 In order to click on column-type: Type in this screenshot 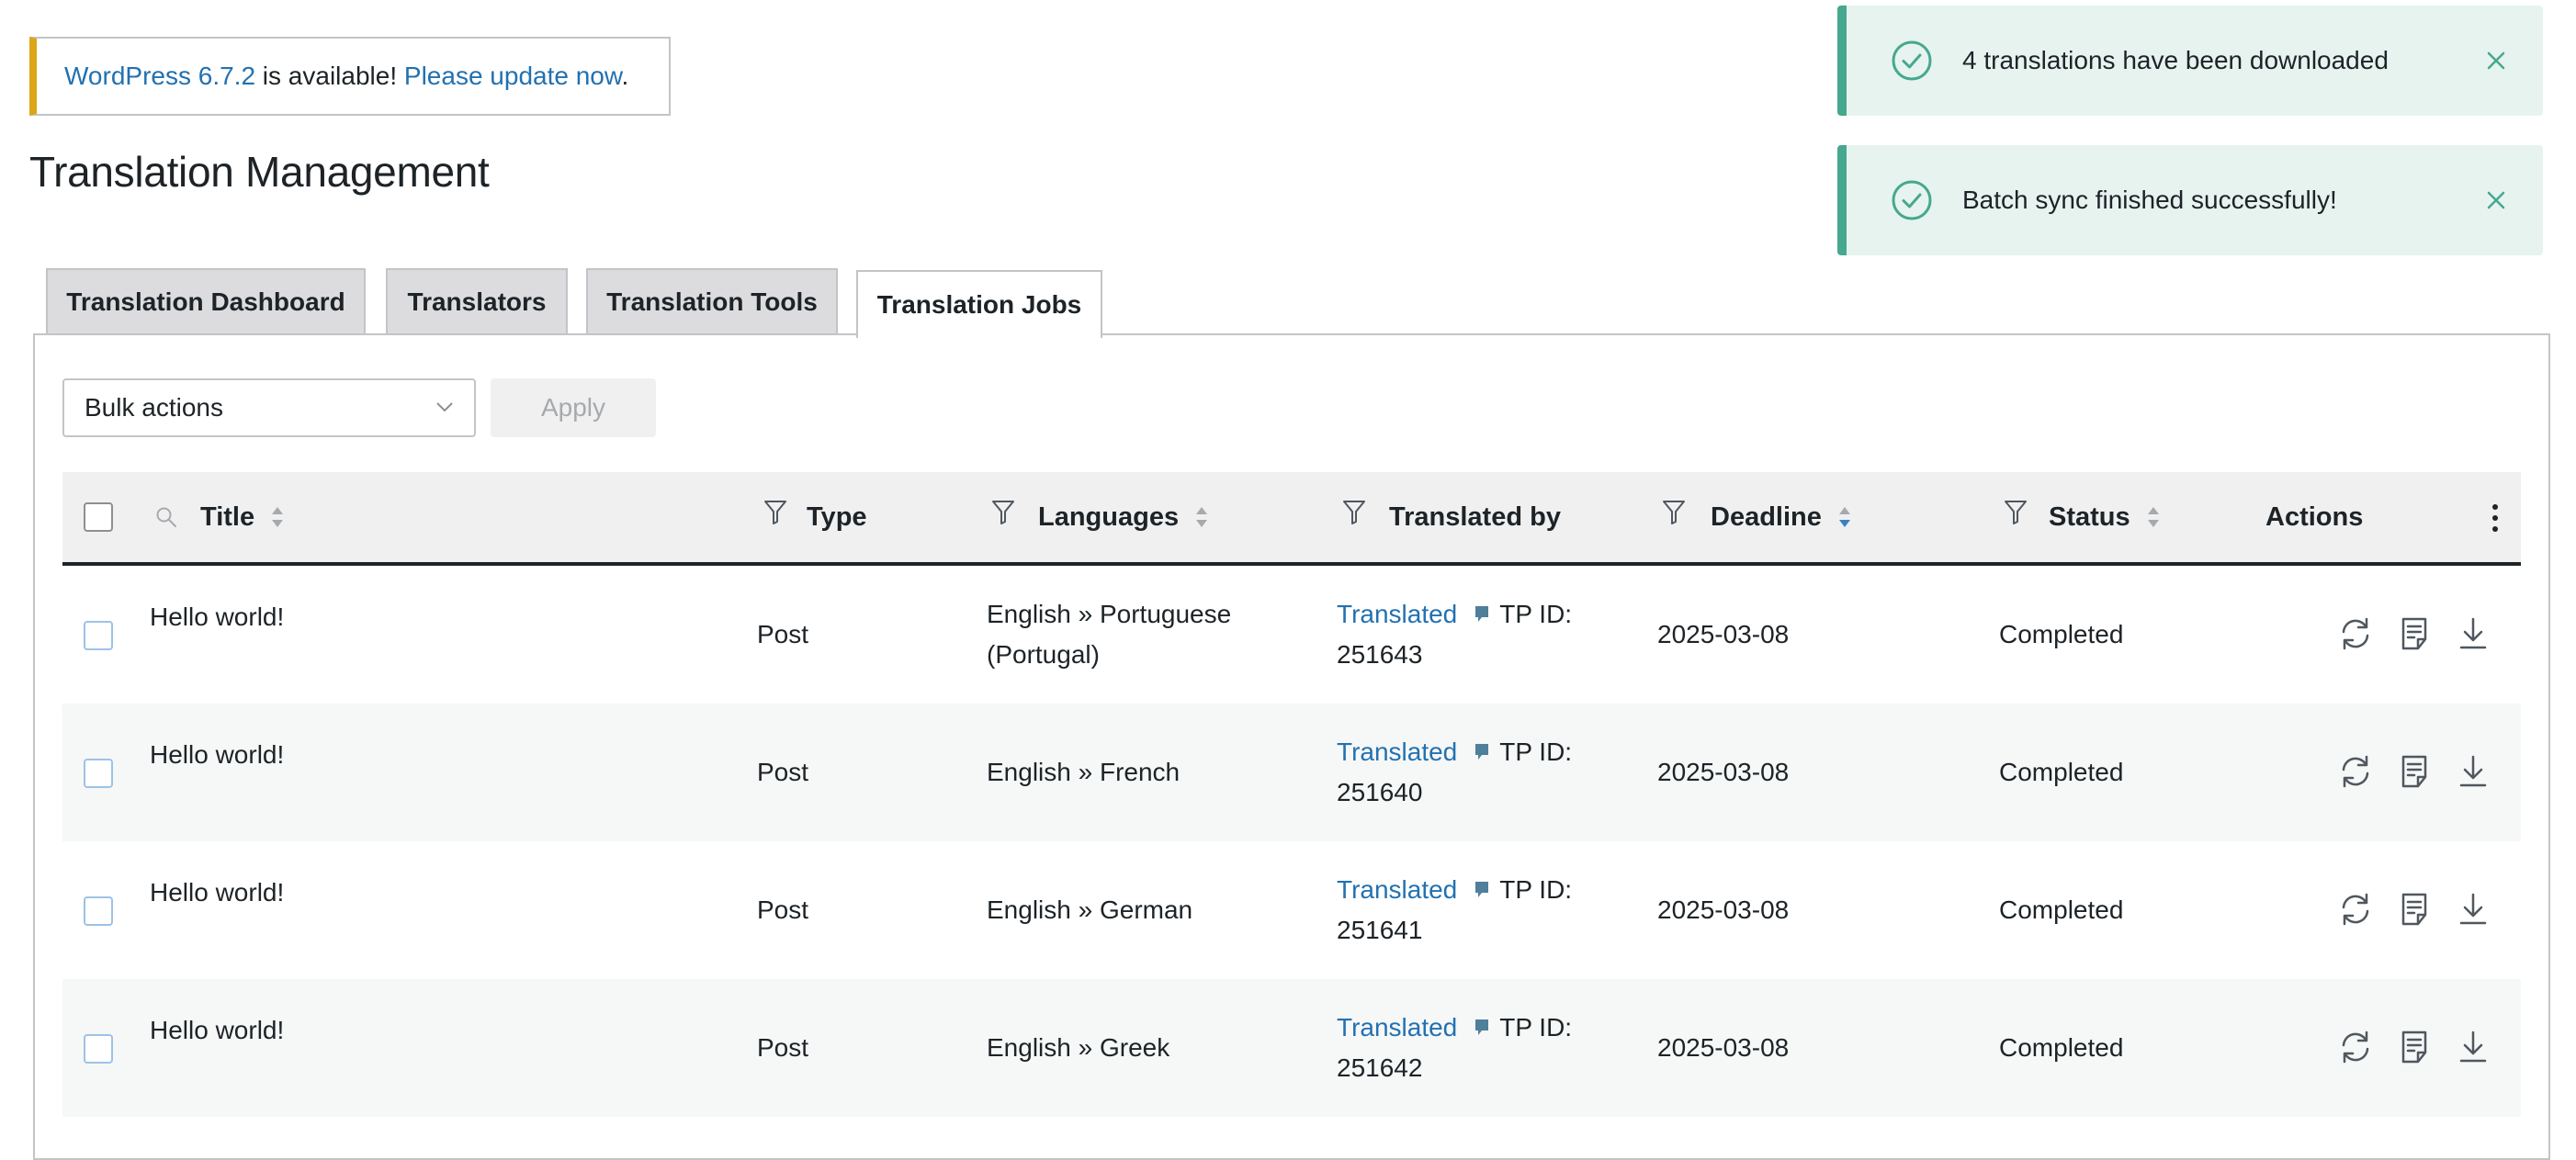, I will do `click(815, 517)`.